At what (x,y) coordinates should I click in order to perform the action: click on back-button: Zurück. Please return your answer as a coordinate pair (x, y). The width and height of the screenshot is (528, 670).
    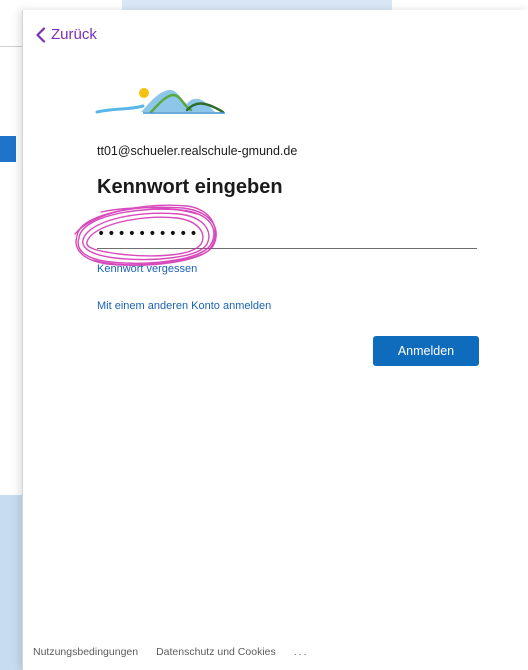
    Looking at the image, I should click on (66, 34).